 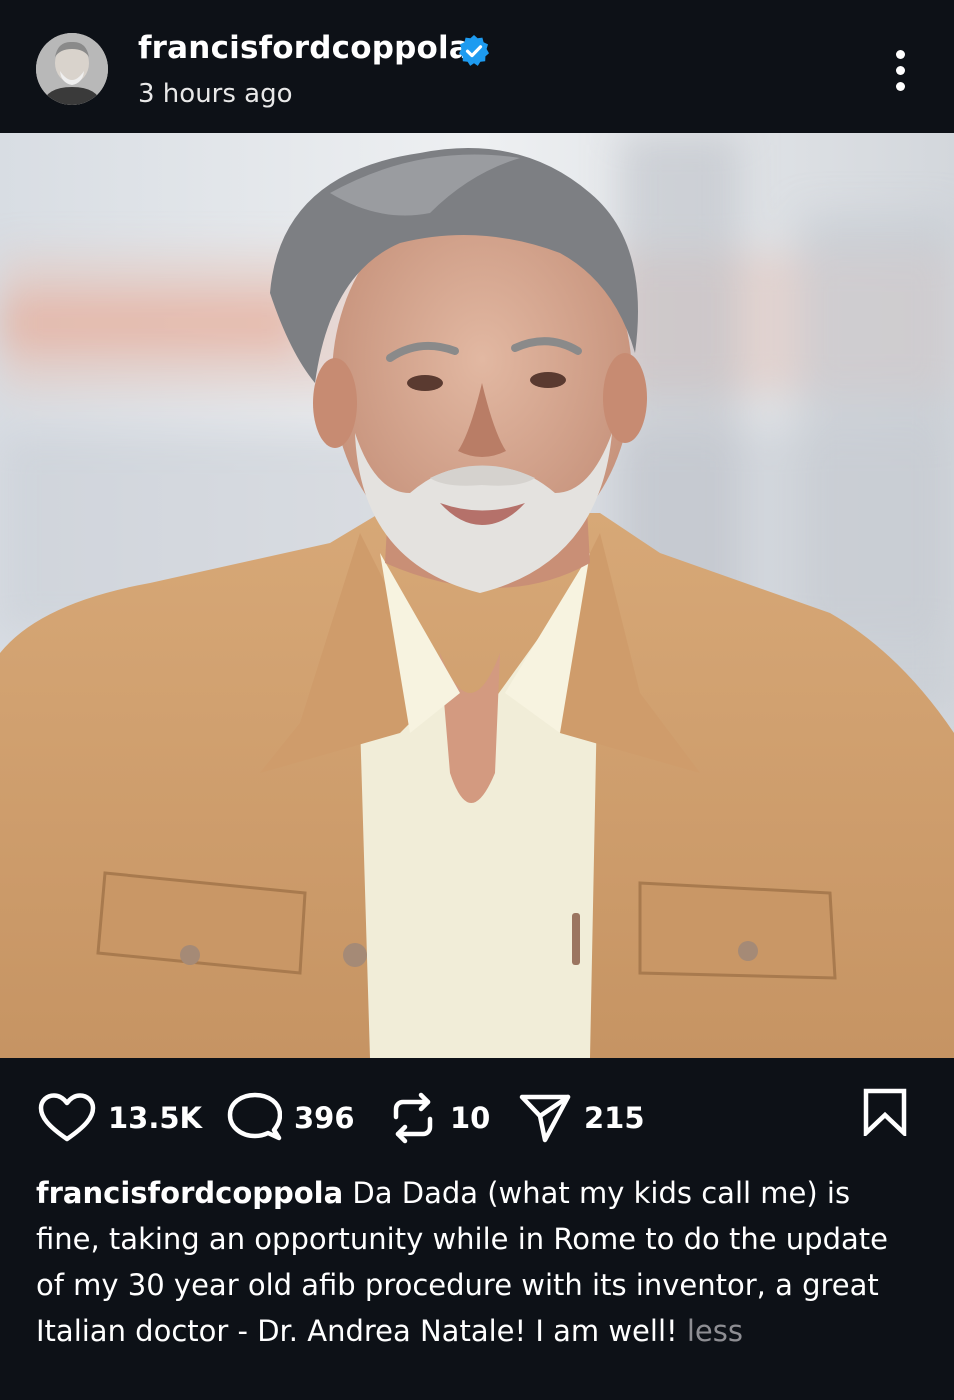 What do you see at coordinates (290, 1117) in the screenshot?
I see `comment-button: 396` at bounding box center [290, 1117].